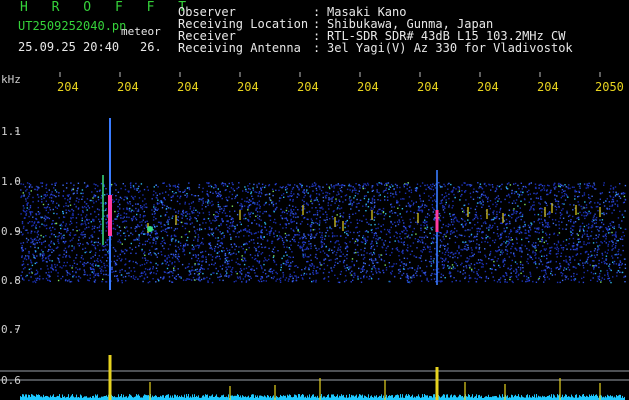 This screenshot has height=400, width=629. Describe the element at coordinates (609, 87) in the screenshot. I see `x-tick-label: 2050` at that location.